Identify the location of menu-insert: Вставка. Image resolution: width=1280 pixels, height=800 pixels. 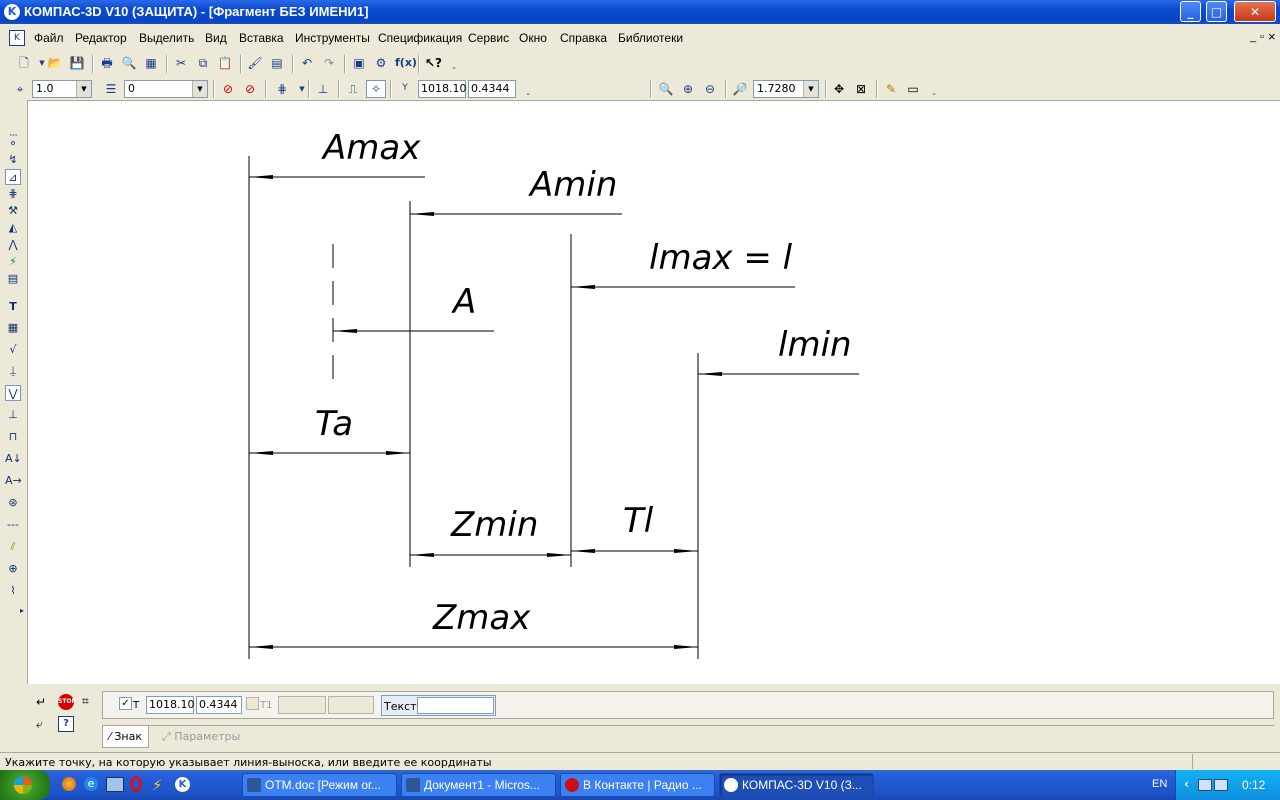
(261, 38).